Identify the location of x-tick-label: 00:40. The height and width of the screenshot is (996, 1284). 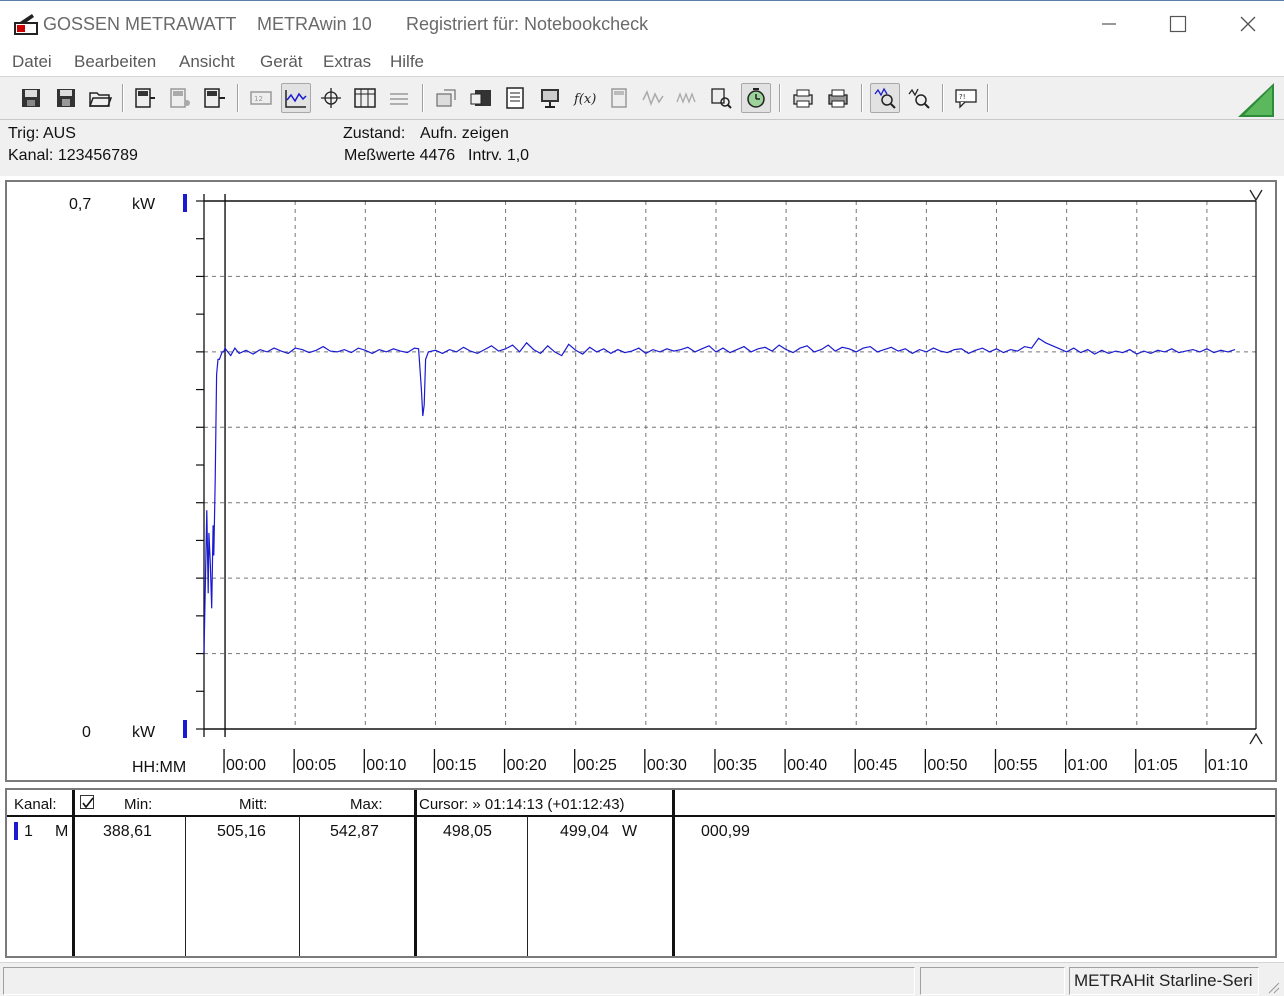
(807, 765).